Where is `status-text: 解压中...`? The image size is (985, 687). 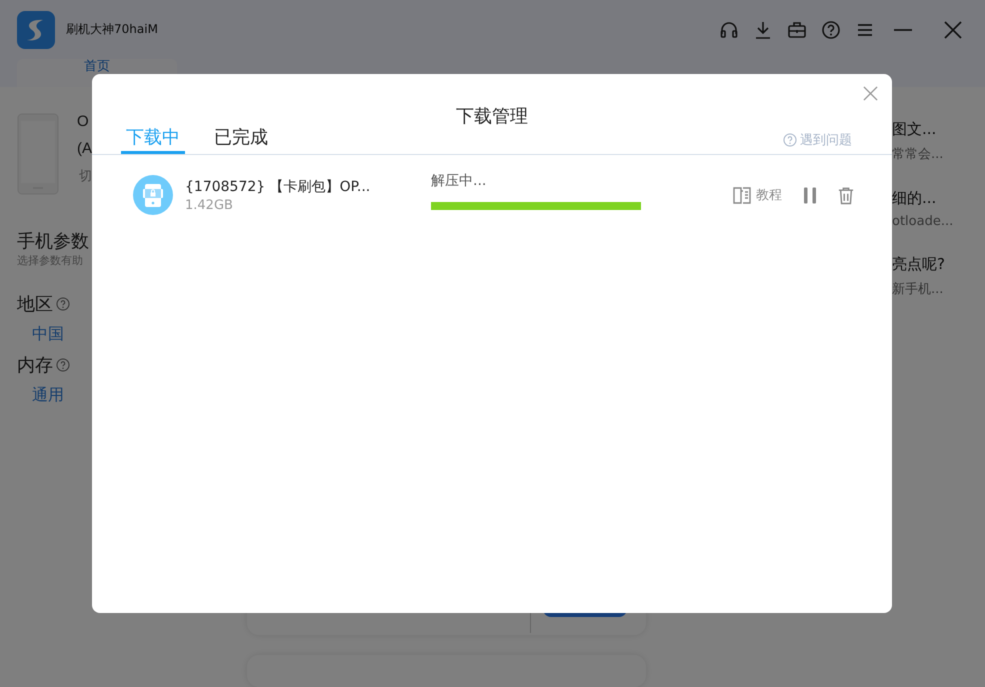
status-text: 解压中... is located at coordinates (459, 181).